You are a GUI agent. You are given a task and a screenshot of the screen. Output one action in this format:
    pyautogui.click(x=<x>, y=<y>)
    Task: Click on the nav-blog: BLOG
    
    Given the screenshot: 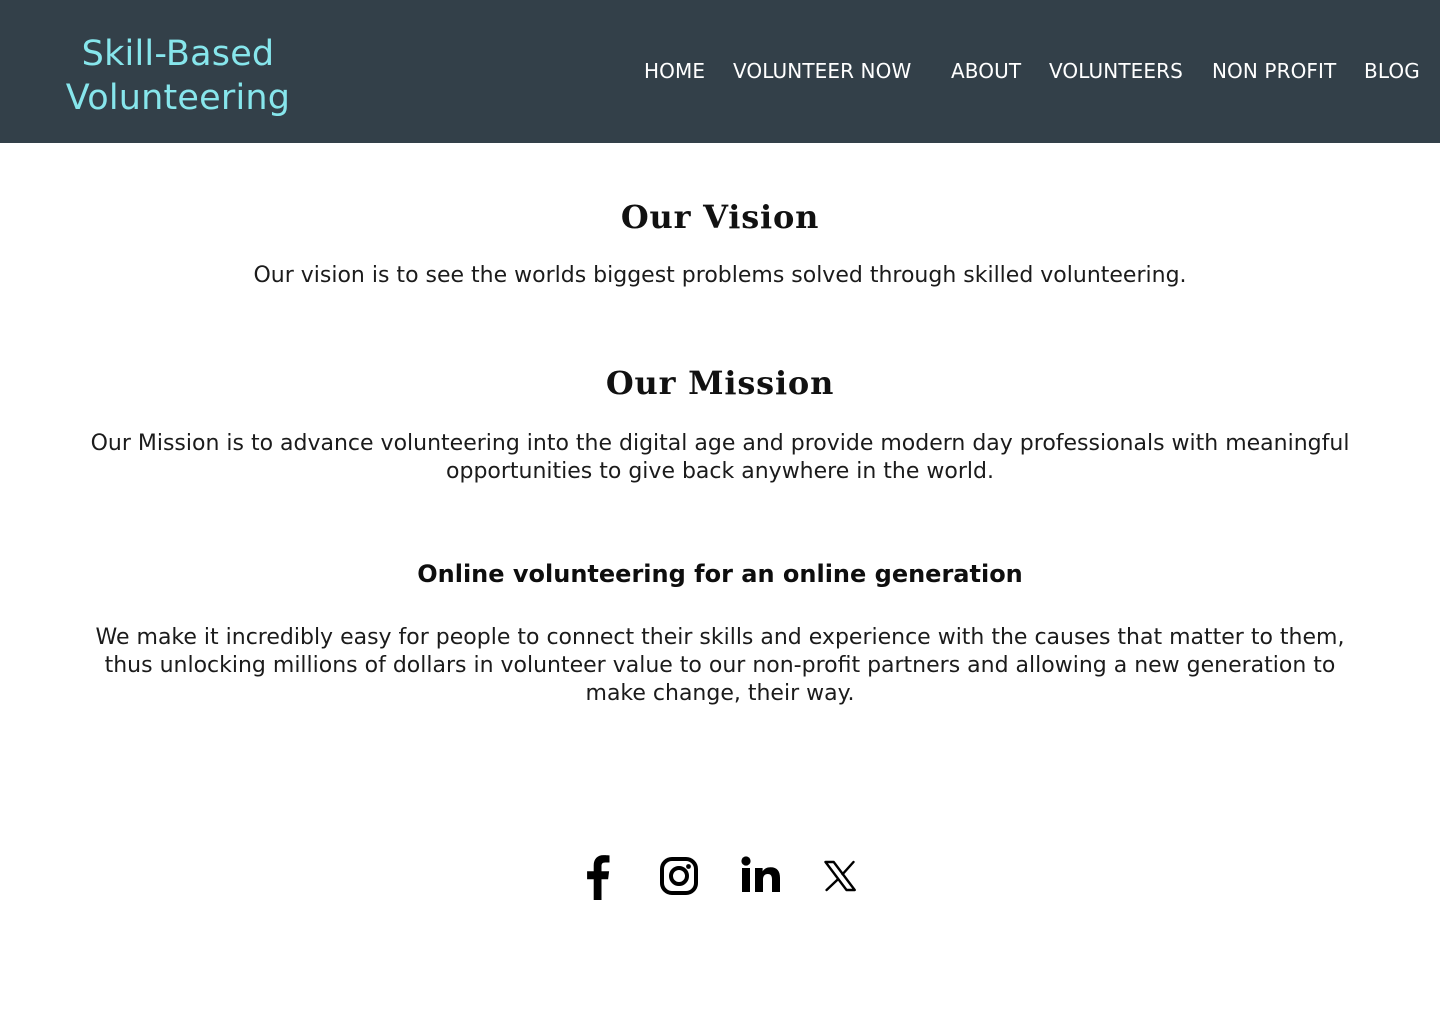 What is the action you would take?
    pyautogui.click(x=1392, y=71)
    